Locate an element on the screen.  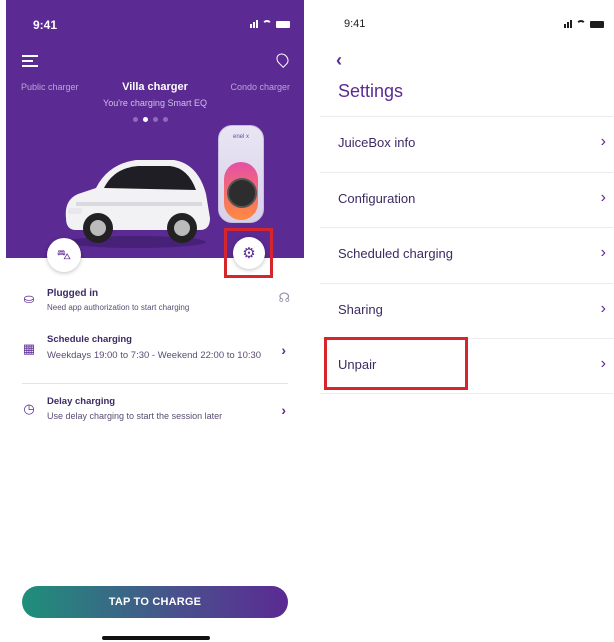
settings-item-configuration: Configuration › is located at coordinates (467, 199).